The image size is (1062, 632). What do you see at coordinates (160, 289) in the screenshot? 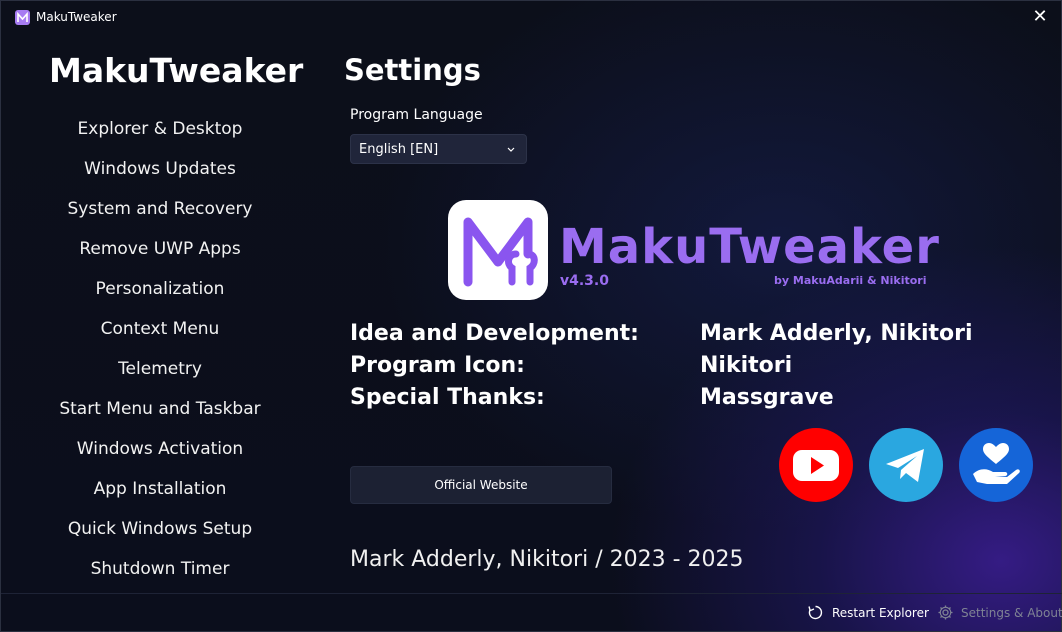
I see `sidebar-item-personalization: Personalization` at bounding box center [160, 289].